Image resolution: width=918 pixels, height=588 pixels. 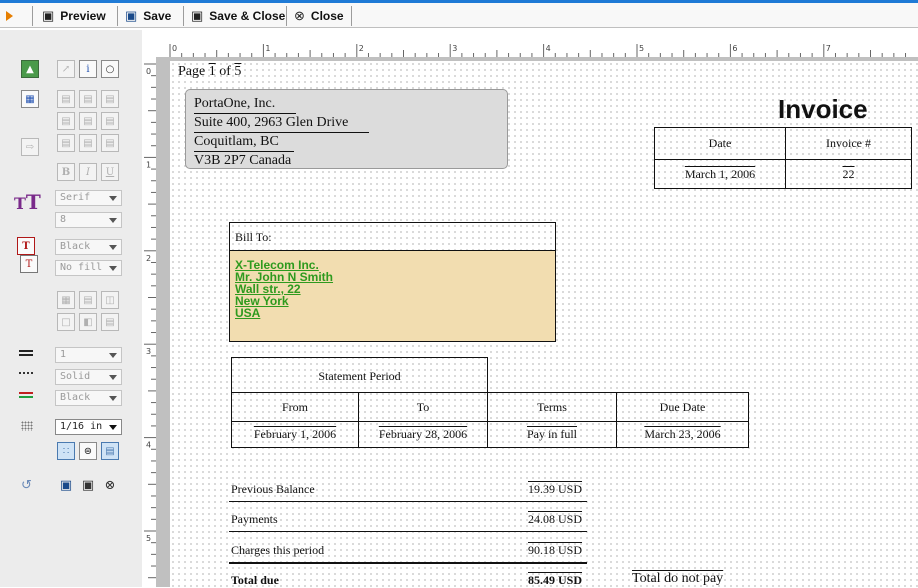 What do you see at coordinates (459, 14) in the screenshot?
I see `editor-toolbar: ▣ Preview ▣ Save ▣ Save & Close ⊗ Close` at bounding box center [459, 14].